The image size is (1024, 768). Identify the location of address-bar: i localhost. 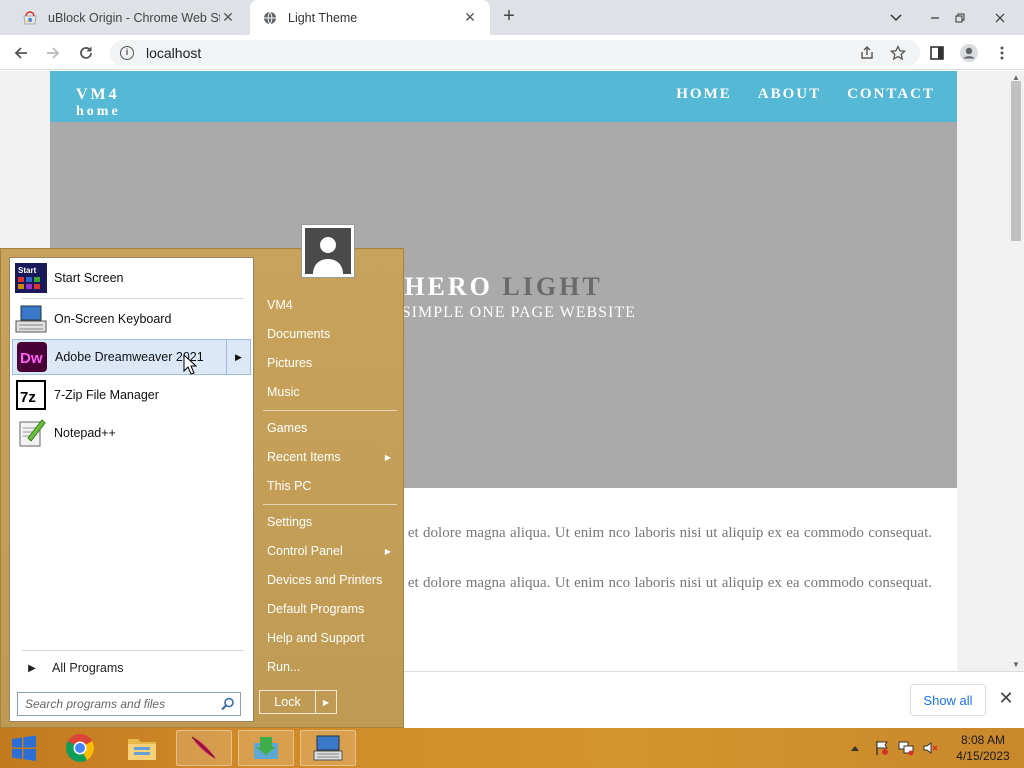
(515, 53).